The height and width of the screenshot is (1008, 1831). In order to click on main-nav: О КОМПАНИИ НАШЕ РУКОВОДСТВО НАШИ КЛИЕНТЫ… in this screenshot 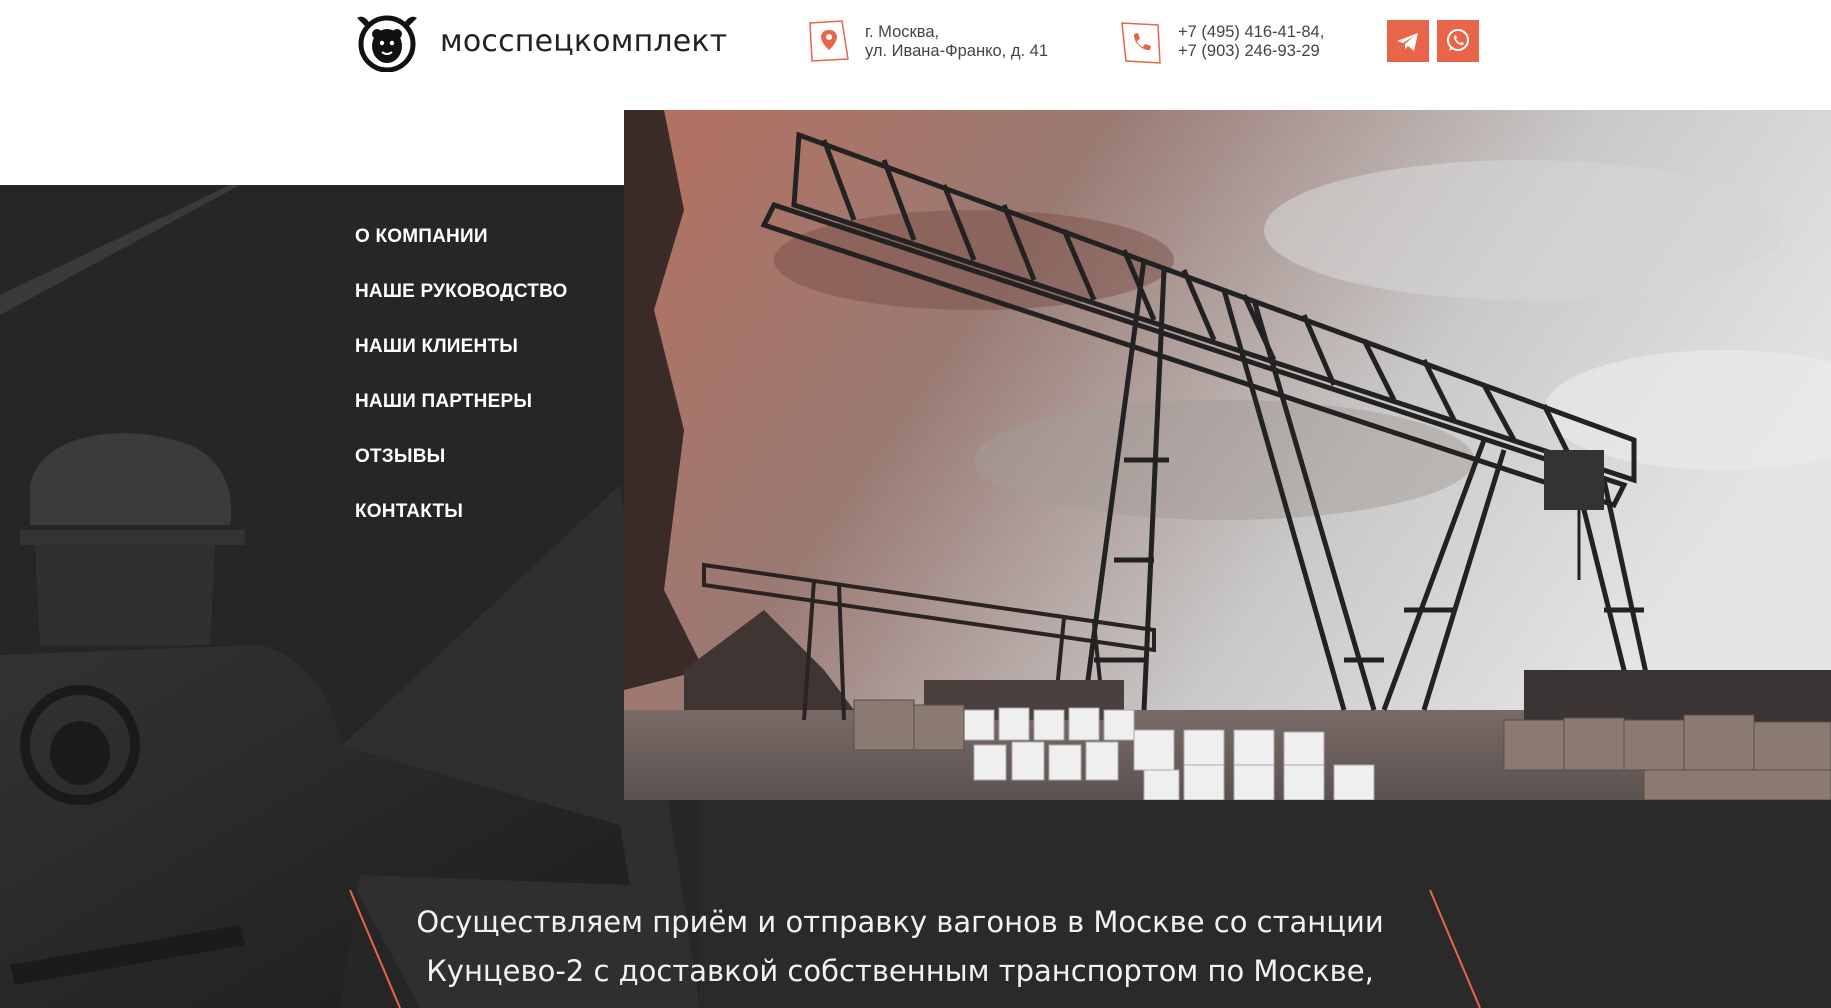, I will do `click(485, 391)`.